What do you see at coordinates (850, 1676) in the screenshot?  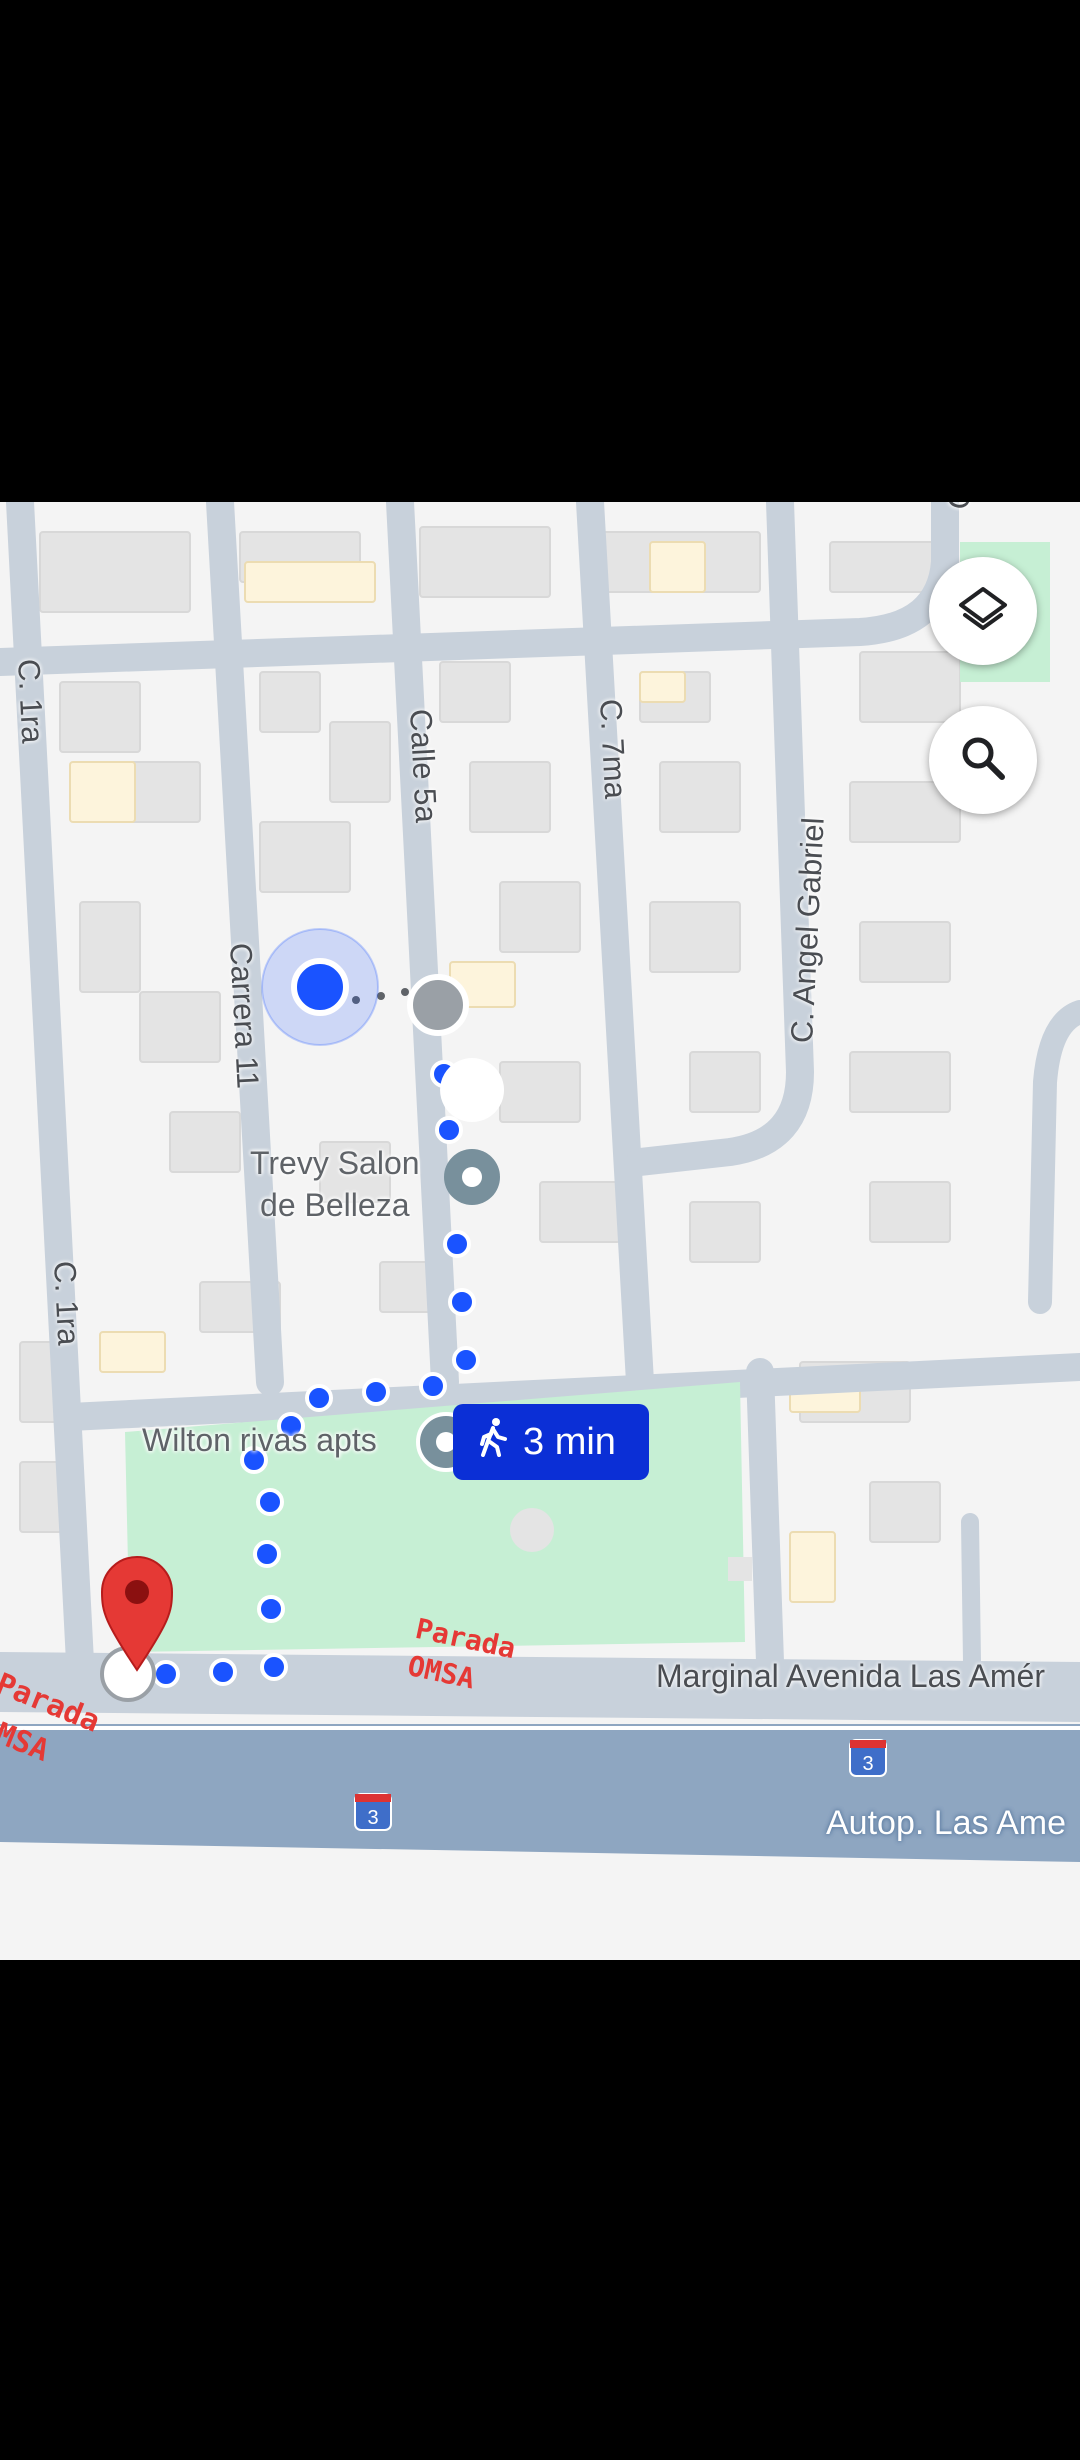 I see `street-label-marginal: Marginal Avenida Las Amér` at bounding box center [850, 1676].